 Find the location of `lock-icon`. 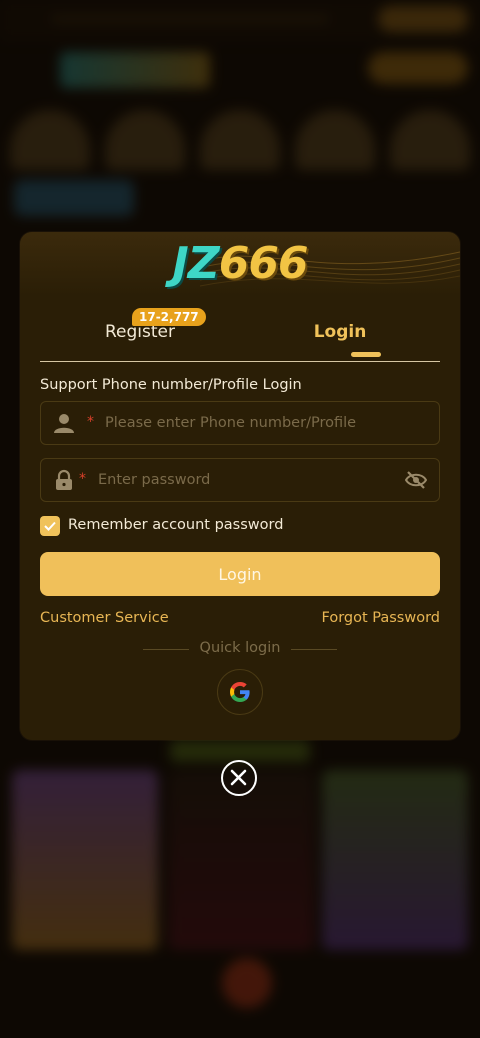

lock-icon is located at coordinates (64, 479).